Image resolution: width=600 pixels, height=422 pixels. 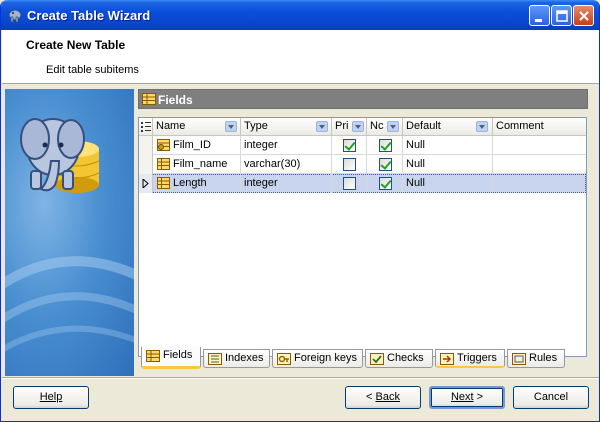 I want to click on cancel-button: Cancel, so click(x=551, y=397).